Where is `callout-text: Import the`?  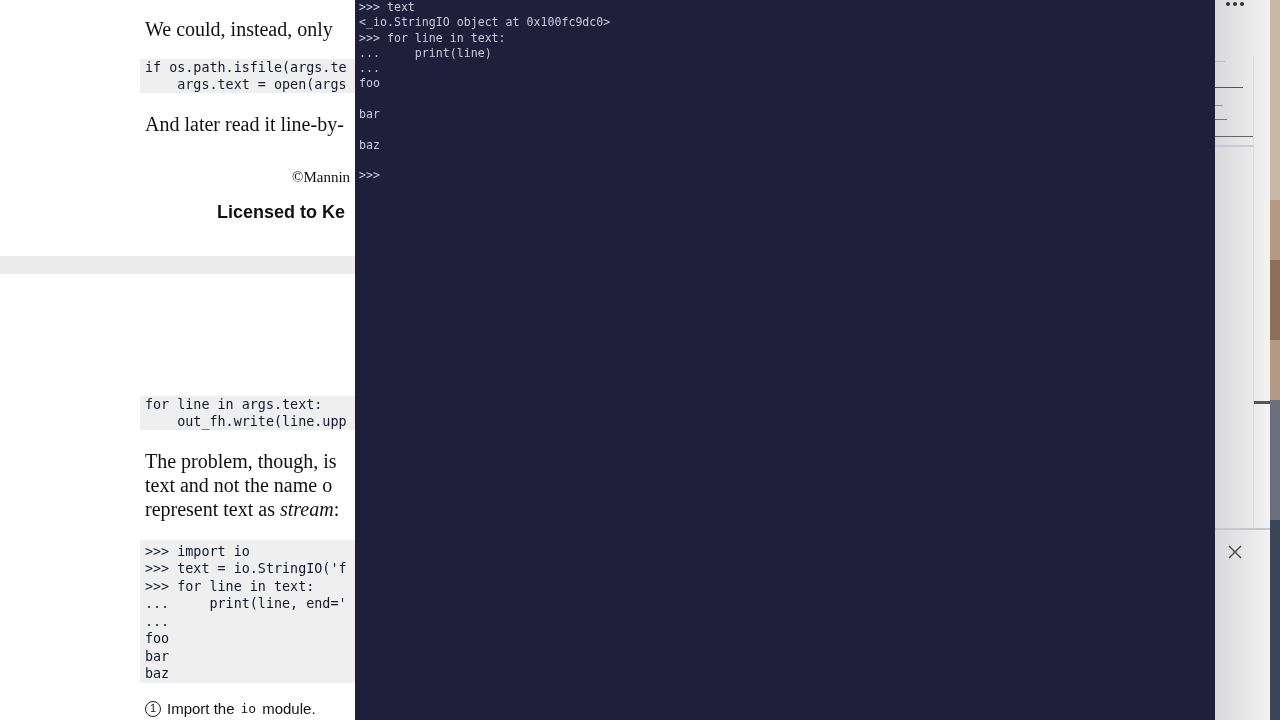
callout-text: Import the is located at coordinates (201, 708).